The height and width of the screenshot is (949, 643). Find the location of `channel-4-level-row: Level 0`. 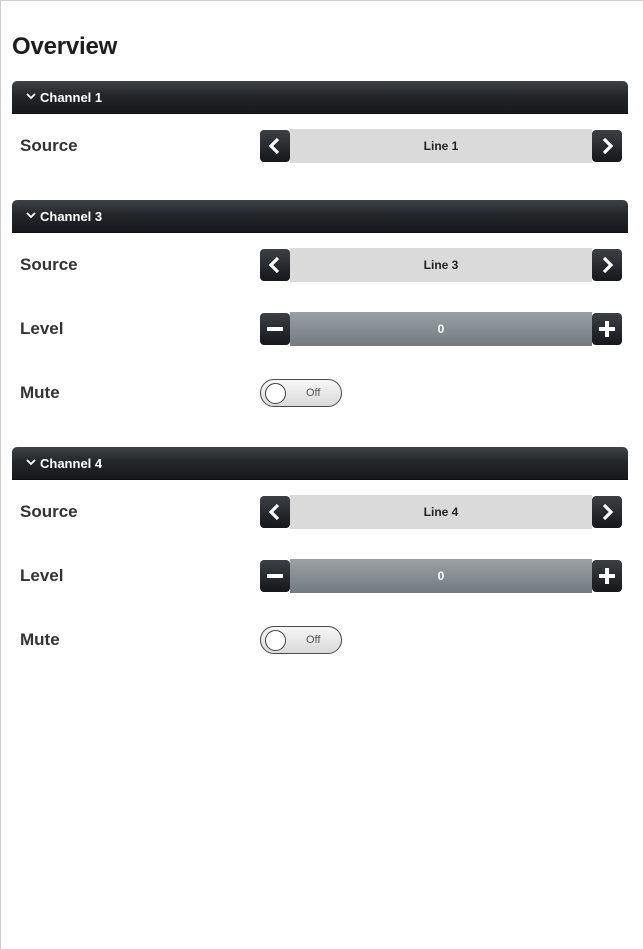

channel-4-level-row: Level 0 is located at coordinates (320, 576).